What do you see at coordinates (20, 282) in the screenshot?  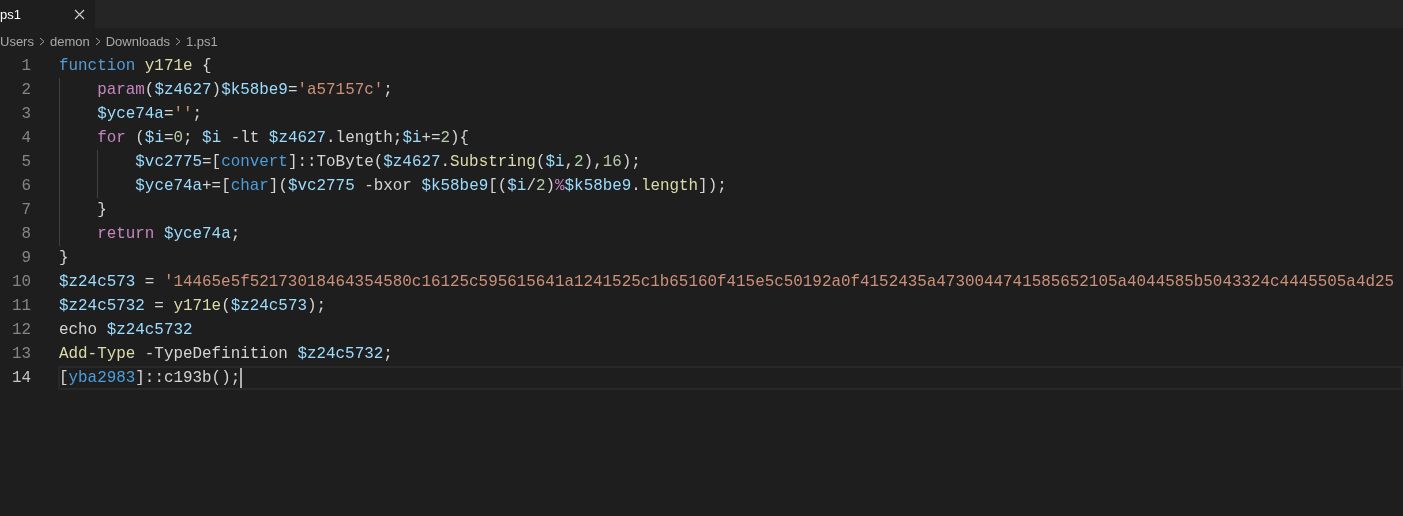 I see `line-number: 10` at bounding box center [20, 282].